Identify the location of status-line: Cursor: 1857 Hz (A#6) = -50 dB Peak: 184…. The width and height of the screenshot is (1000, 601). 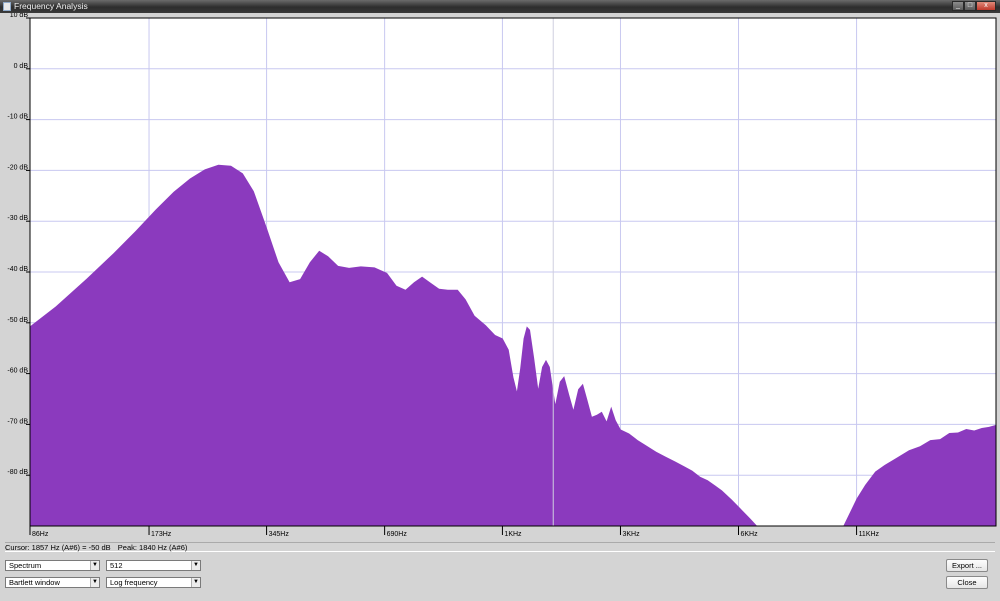
(500, 547).